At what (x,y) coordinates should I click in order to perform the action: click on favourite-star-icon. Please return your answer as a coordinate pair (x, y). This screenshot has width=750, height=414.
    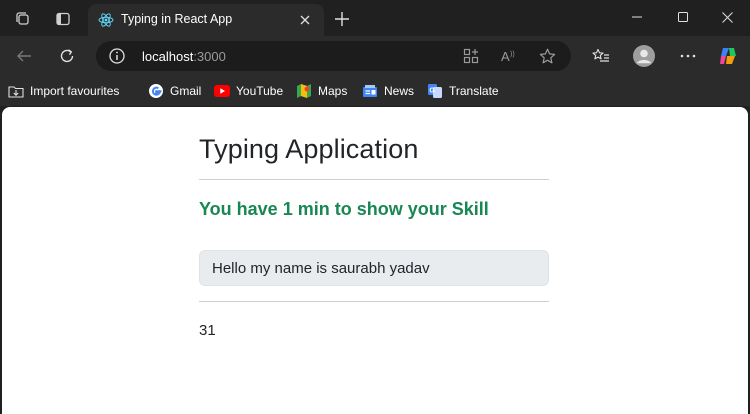
    Looking at the image, I should click on (547, 56).